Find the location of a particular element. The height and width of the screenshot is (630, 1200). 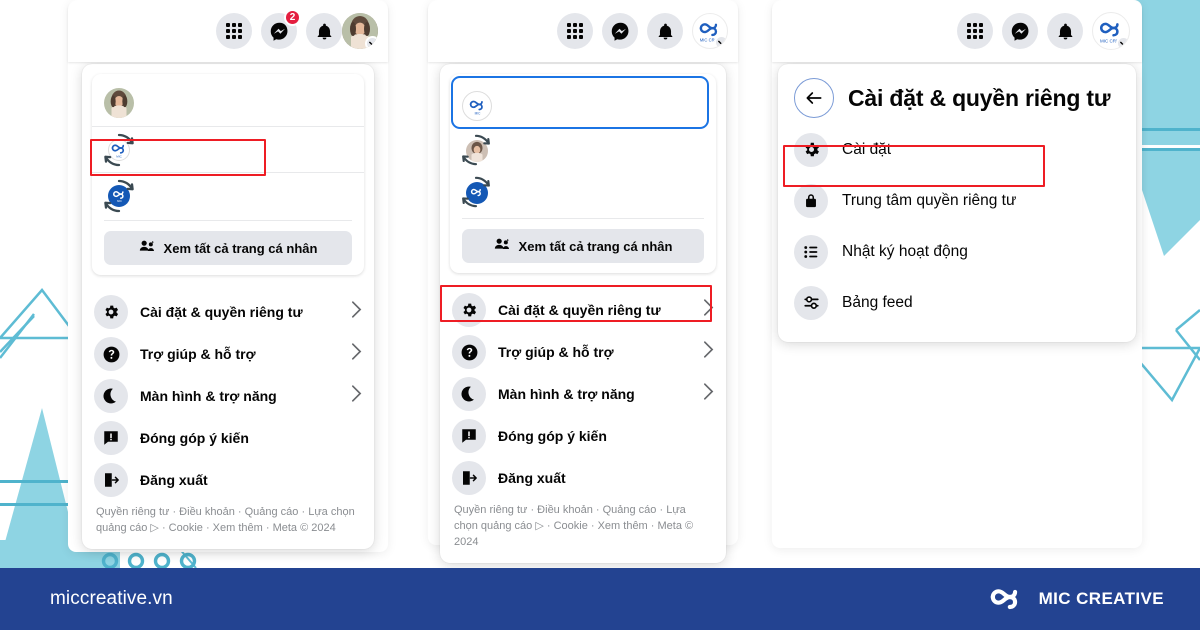

menu-item-privacy-center: Trung tâm quyền riêng tư is located at coordinates (957, 200).